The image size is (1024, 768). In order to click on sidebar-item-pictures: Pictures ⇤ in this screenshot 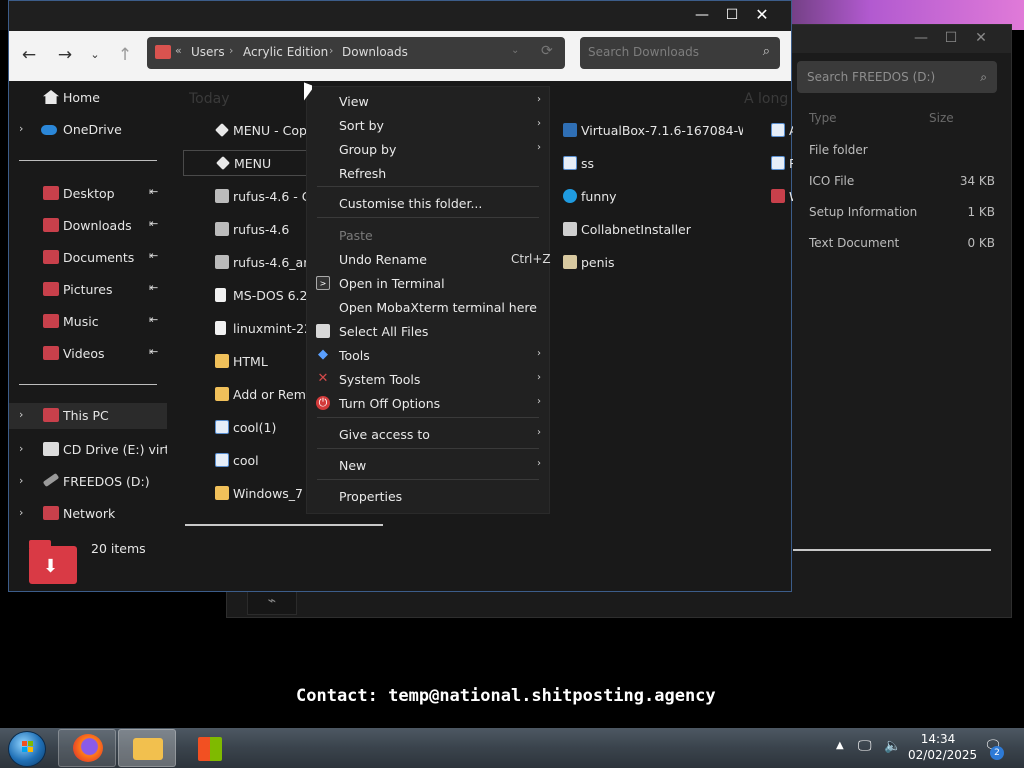, I will do `click(88, 290)`.